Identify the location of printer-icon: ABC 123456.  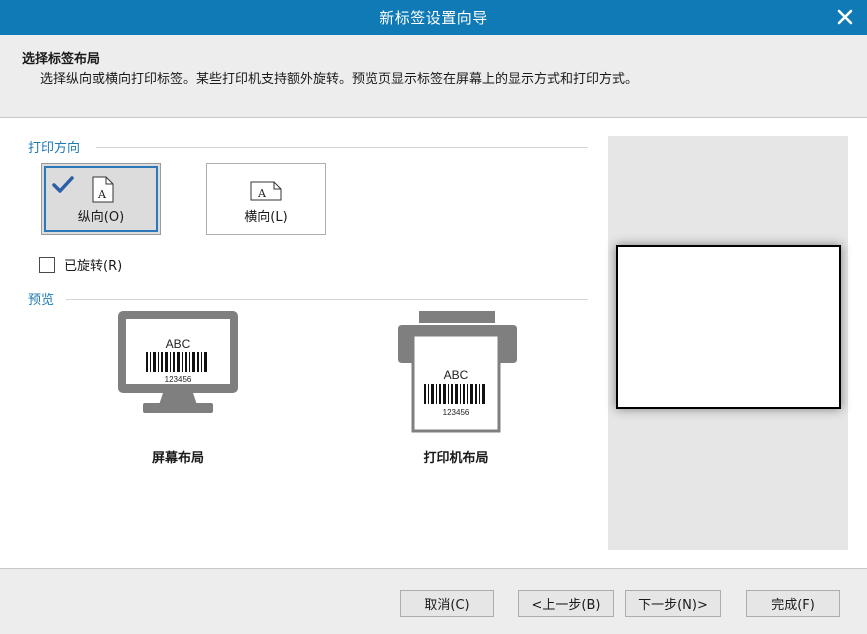
(457, 372).